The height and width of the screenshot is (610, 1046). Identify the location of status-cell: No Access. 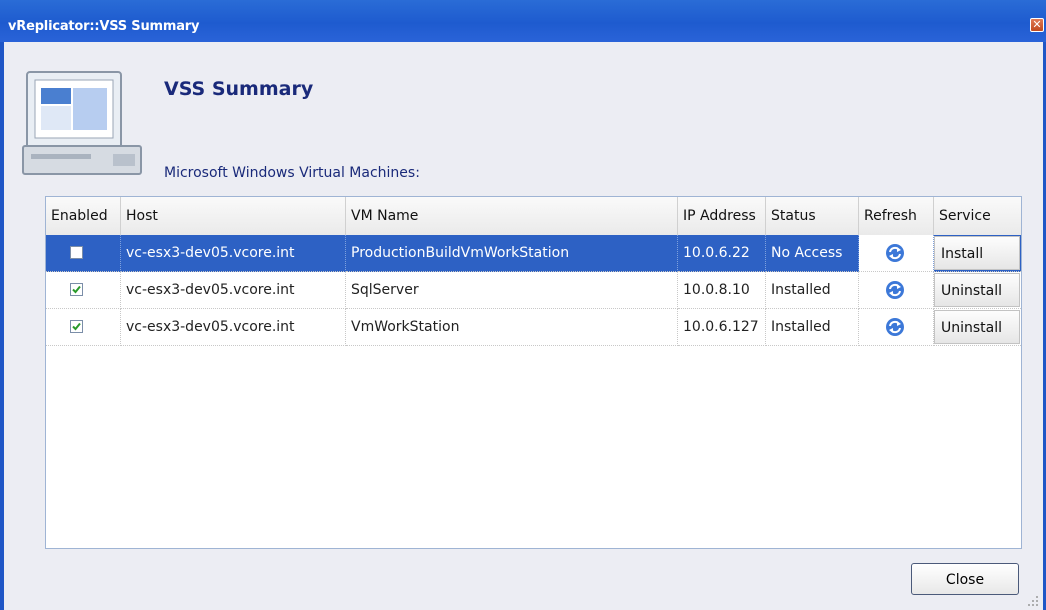
(812, 253).